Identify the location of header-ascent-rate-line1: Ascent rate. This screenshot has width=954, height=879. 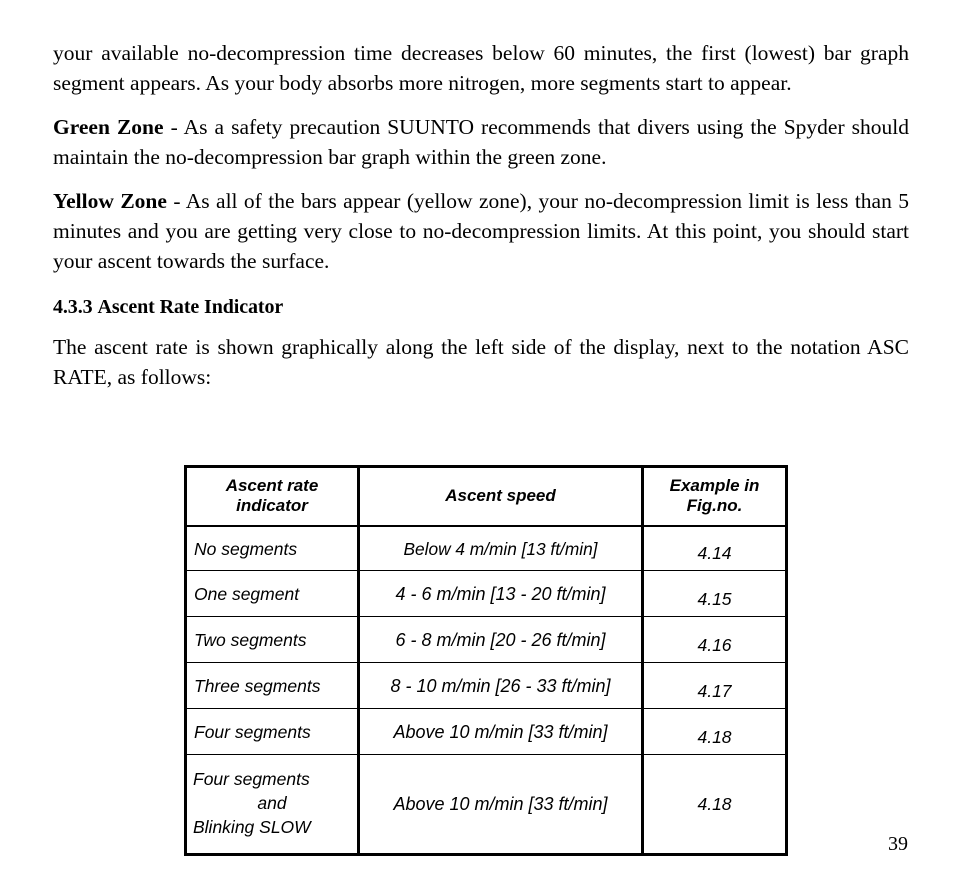
(272, 485).